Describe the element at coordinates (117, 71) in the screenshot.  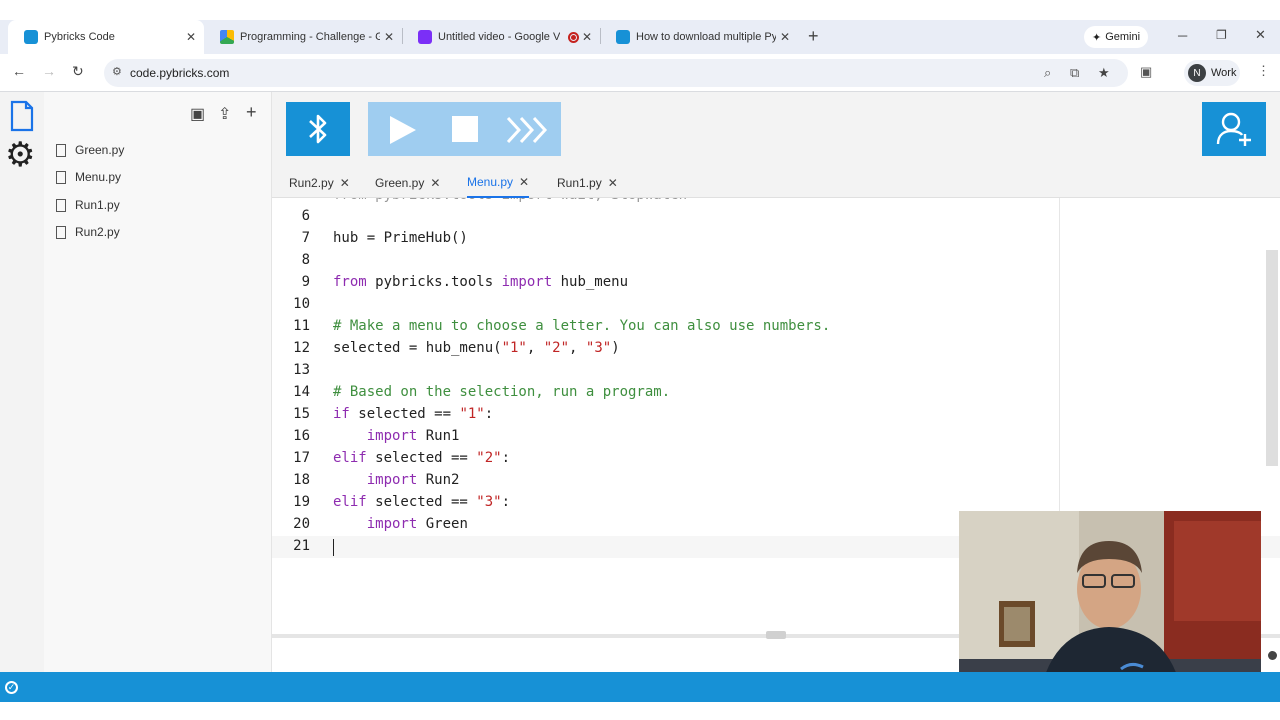
I see `site-info-icon: ⚙` at that location.